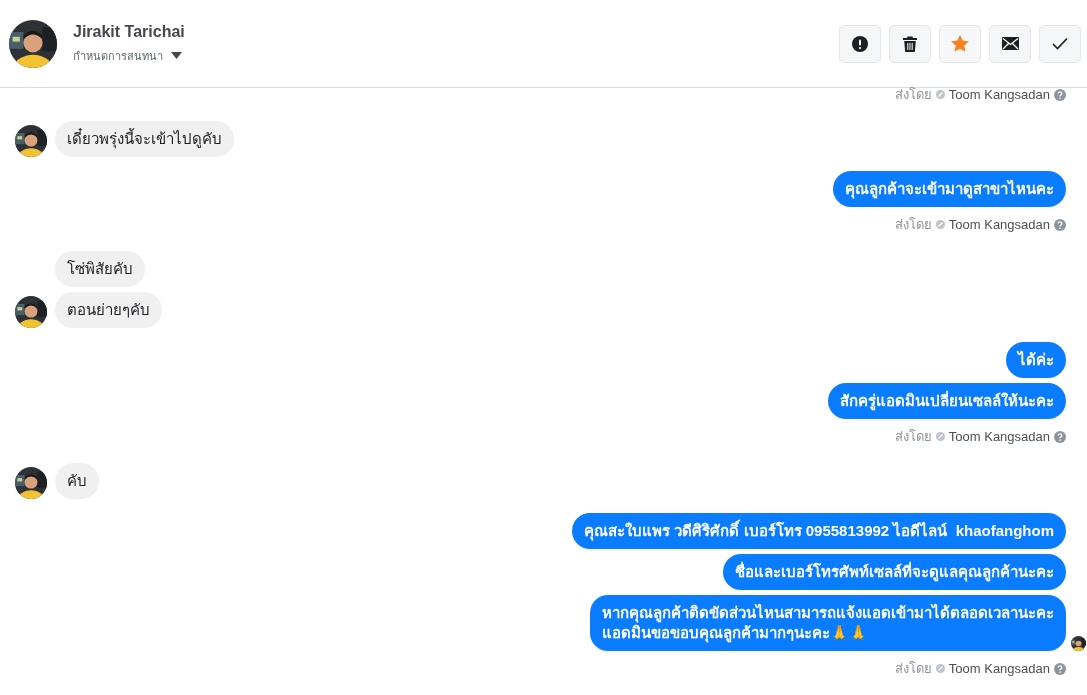 The width and height of the screenshot is (1087, 695). I want to click on star-button, so click(960, 43).